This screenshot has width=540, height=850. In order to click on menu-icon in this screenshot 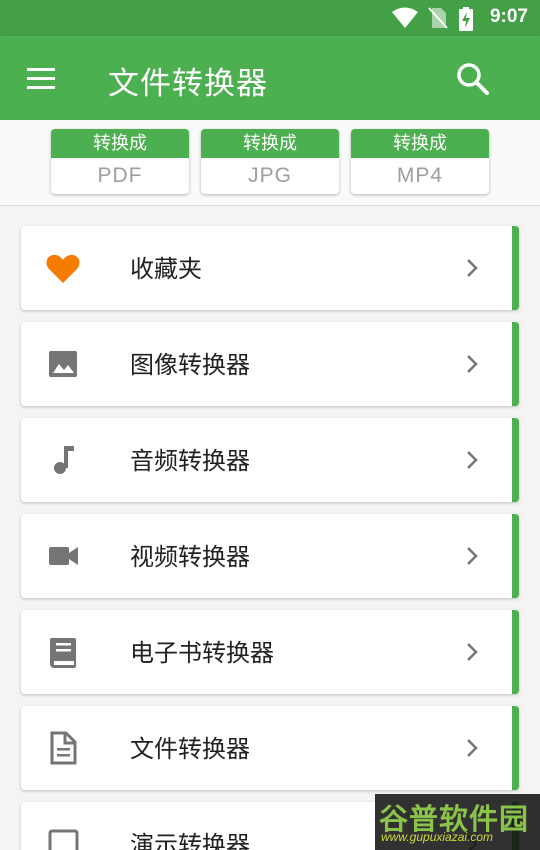, I will do `click(42, 78)`.